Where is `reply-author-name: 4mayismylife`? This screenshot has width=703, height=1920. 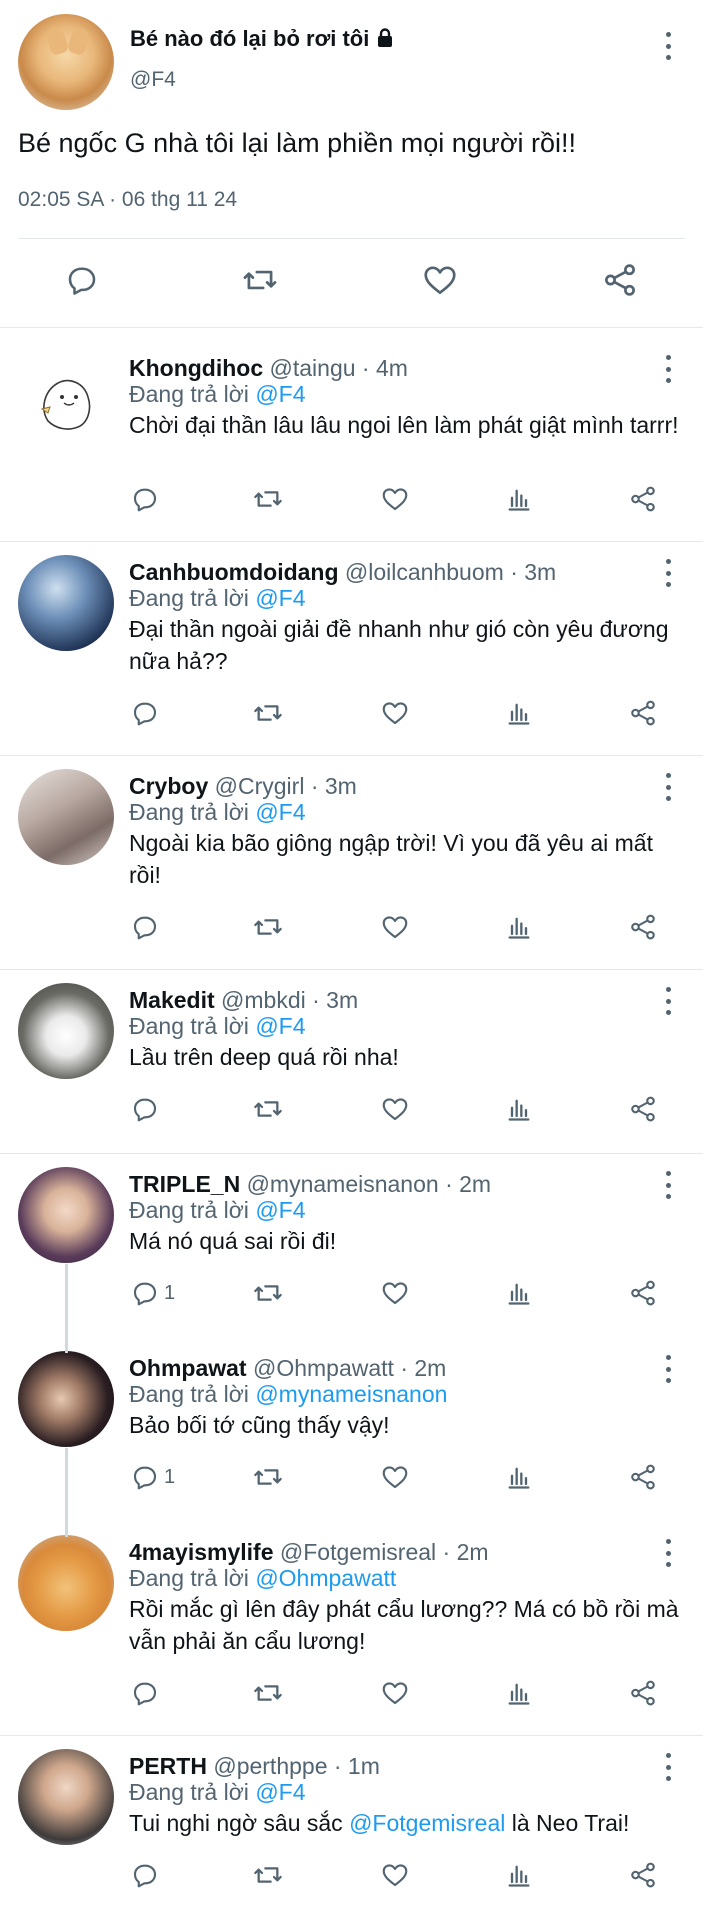 reply-author-name: 4mayismylife is located at coordinates (201, 1552).